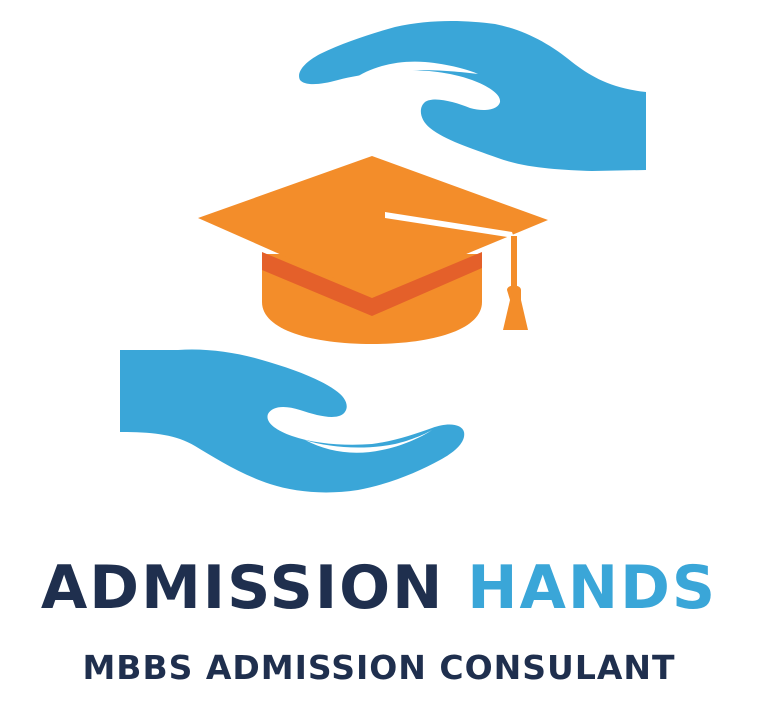  Describe the element at coordinates (472, 95) in the screenshot. I see `top-hand-icon` at that location.